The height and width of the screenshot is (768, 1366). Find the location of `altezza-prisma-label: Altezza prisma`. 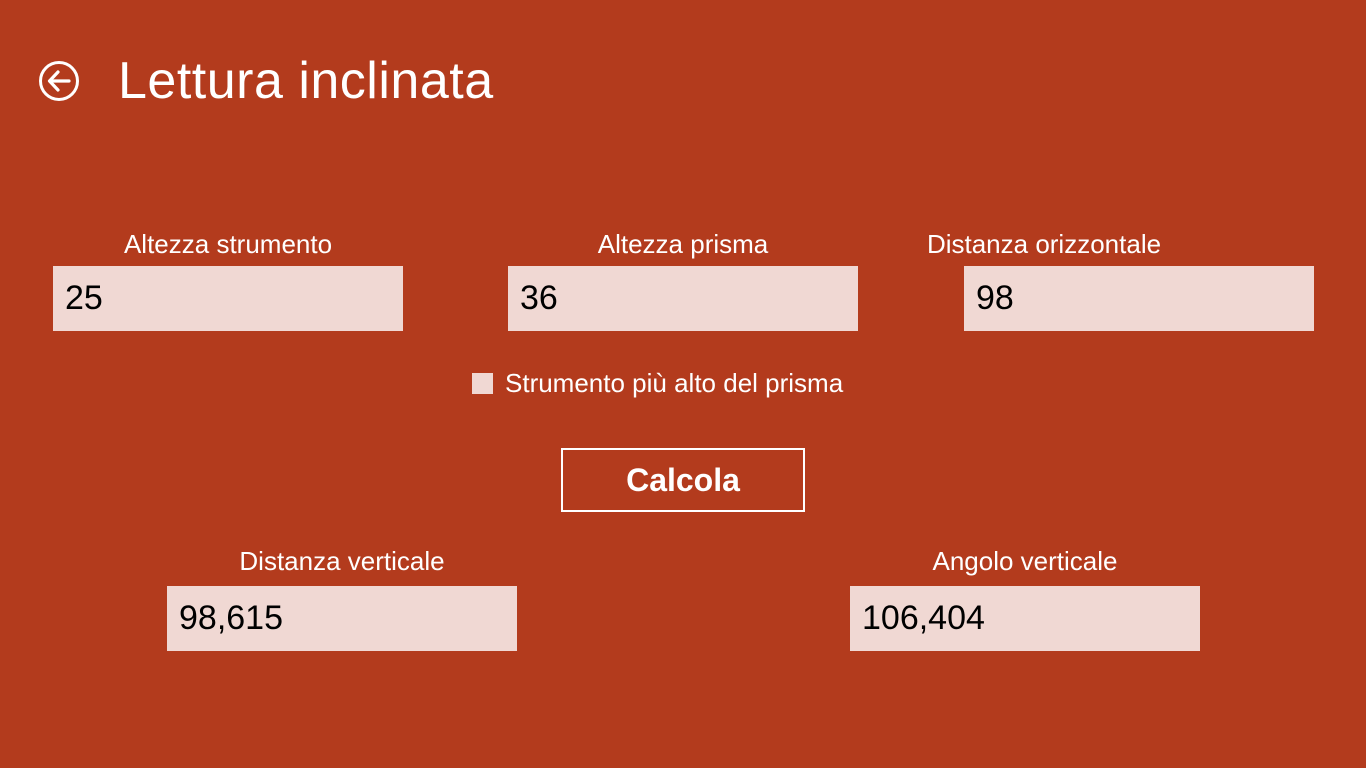

altezza-prisma-label: Altezza prisma is located at coordinates (683, 244).